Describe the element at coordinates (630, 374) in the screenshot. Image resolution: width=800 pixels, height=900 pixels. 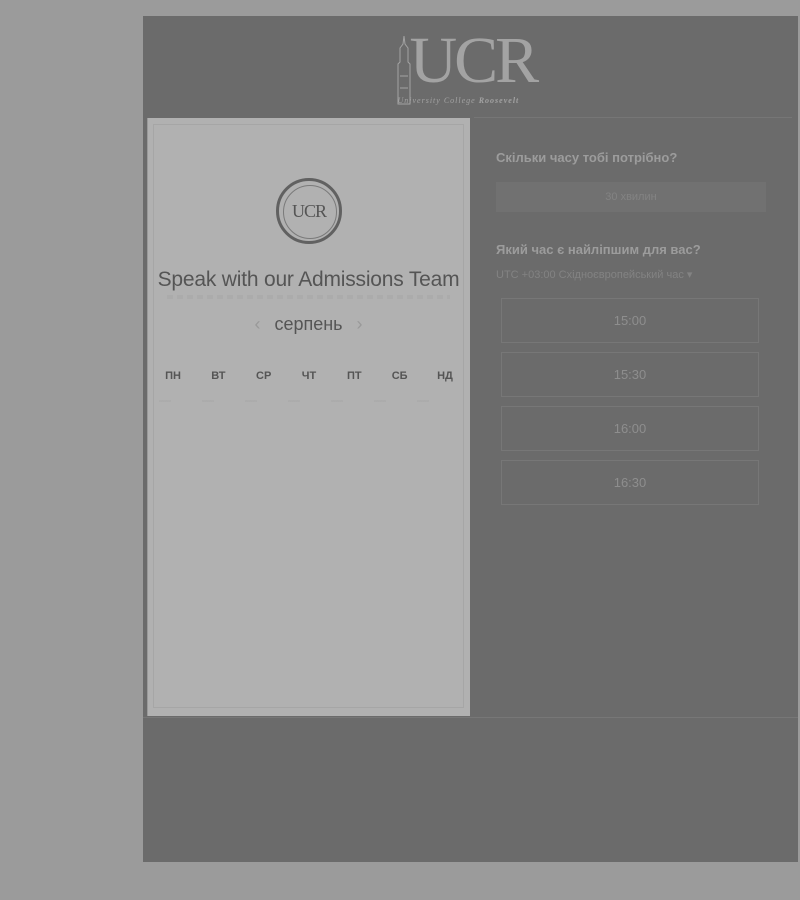
I see `time-slot: 15:30` at that location.